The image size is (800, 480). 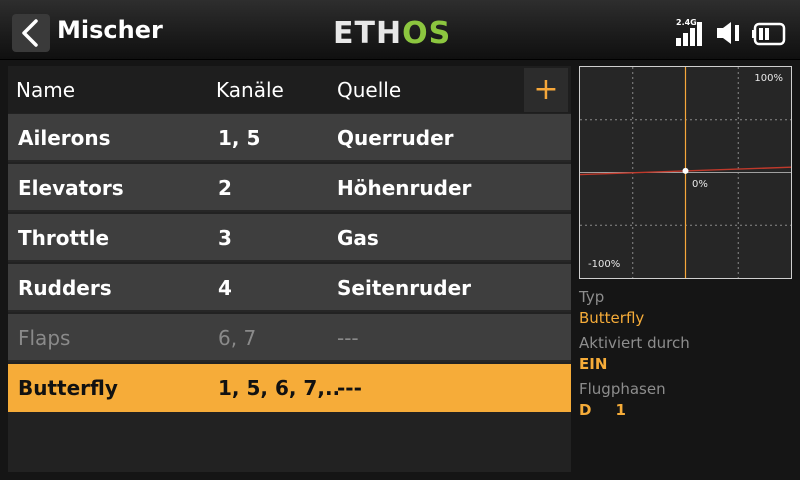 What do you see at coordinates (110, 30) in the screenshot?
I see `page-title: Mischer` at bounding box center [110, 30].